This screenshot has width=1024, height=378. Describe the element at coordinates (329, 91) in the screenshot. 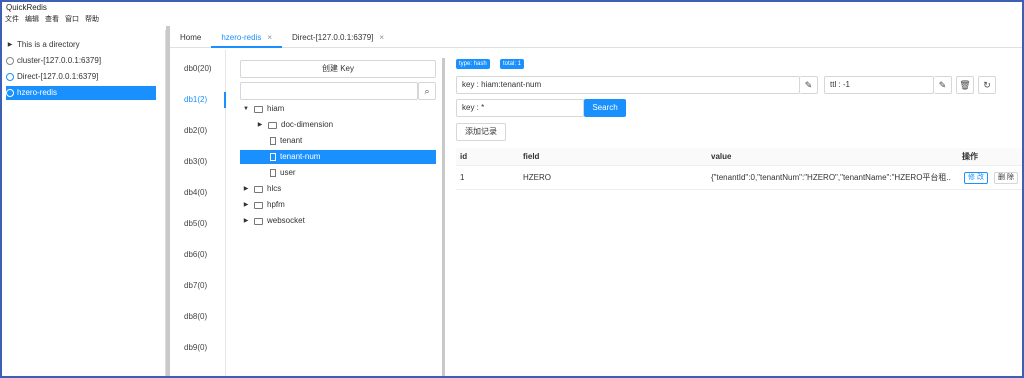

I see `key-search-input` at that location.